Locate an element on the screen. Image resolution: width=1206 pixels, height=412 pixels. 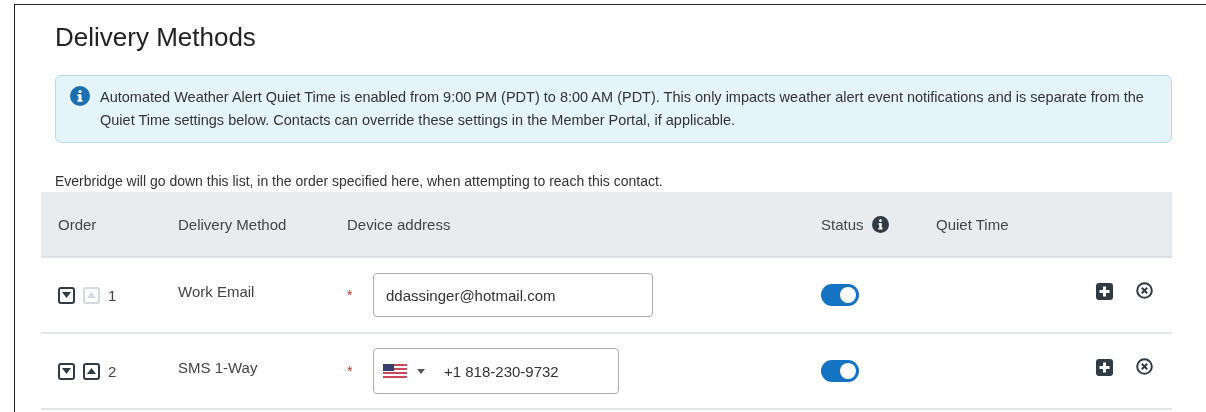
column-header: Quiet Time is located at coordinates (973, 224).